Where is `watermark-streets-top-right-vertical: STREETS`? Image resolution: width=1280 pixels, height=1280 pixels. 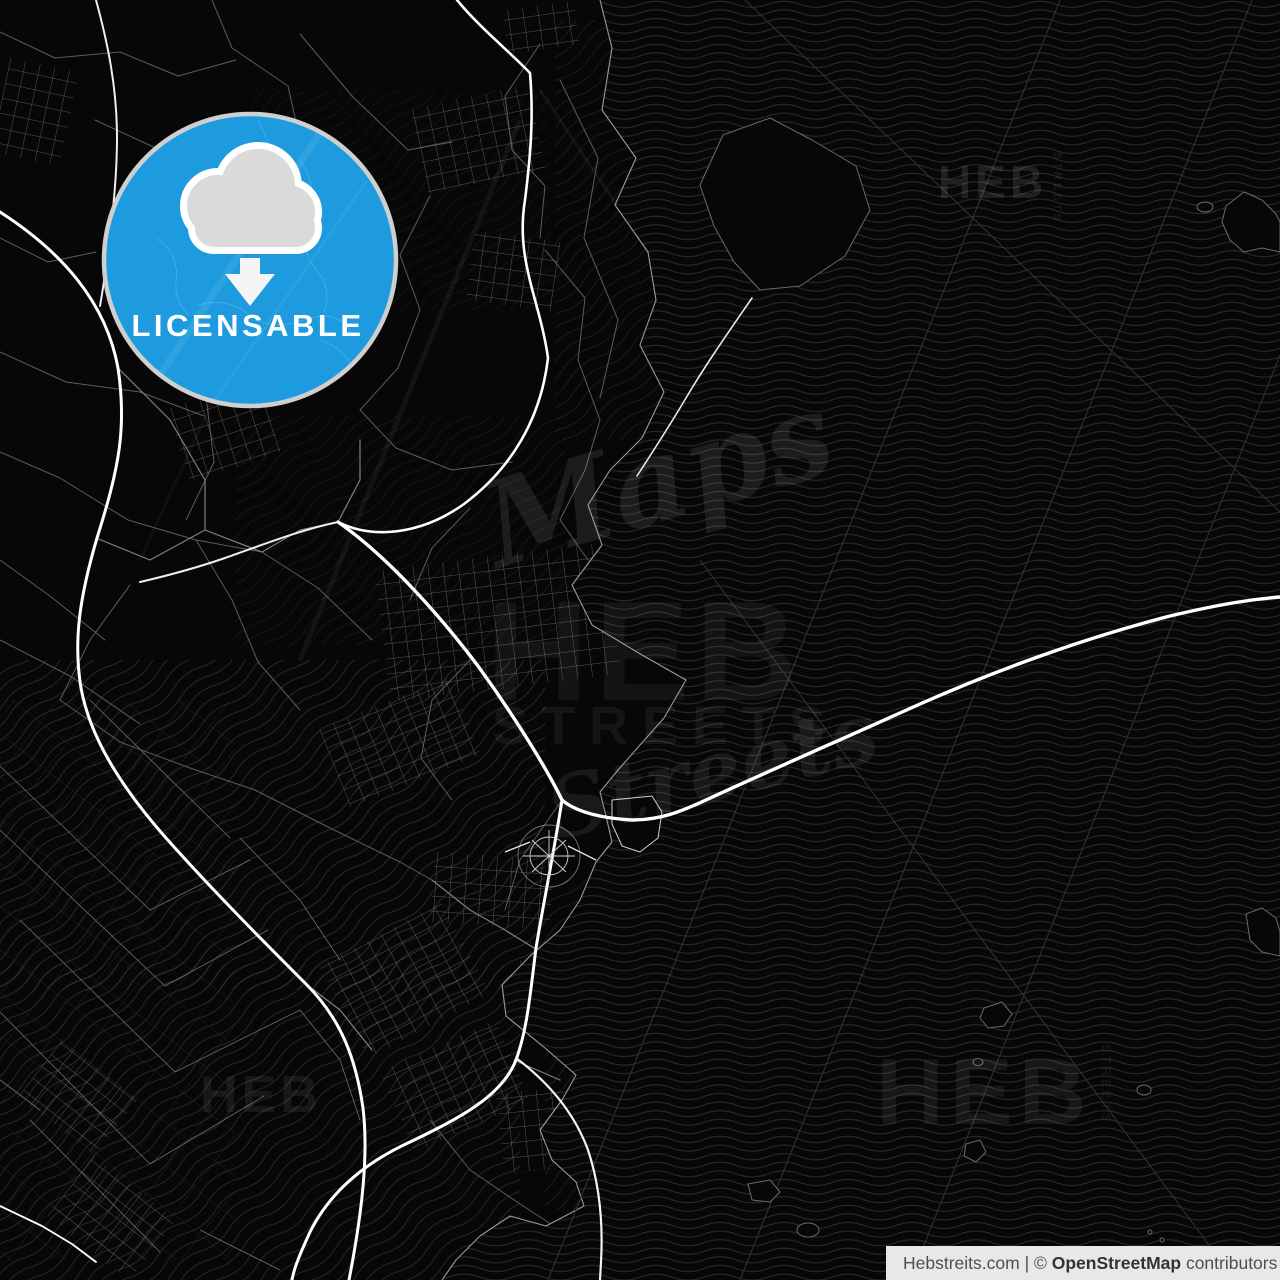
watermark-streets-top-right-vertical: STREETS is located at coordinates (1057, 188).